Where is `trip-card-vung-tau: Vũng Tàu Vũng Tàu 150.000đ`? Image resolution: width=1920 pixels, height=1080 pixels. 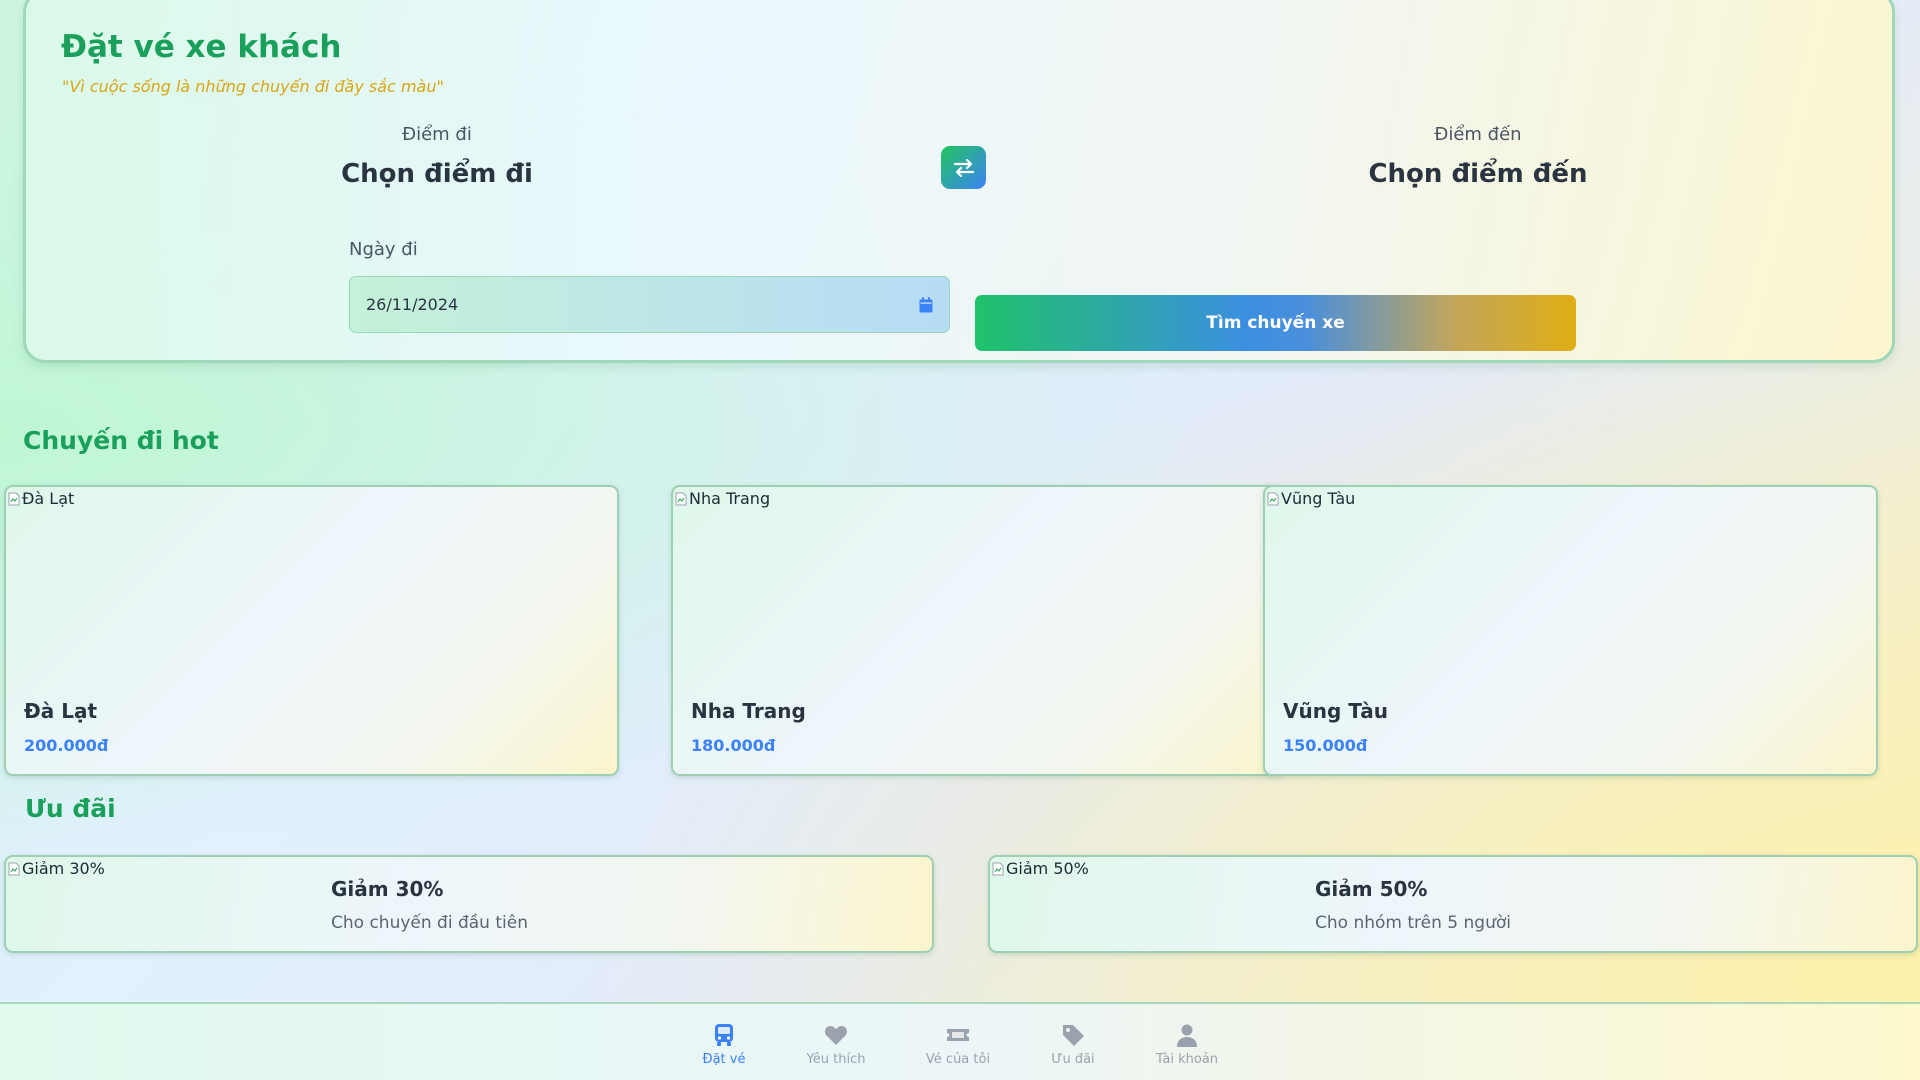
trip-card-vung-tau: Vũng Tàu Vũng Tàu 150.000đ is located at coordinates (1570, 630).